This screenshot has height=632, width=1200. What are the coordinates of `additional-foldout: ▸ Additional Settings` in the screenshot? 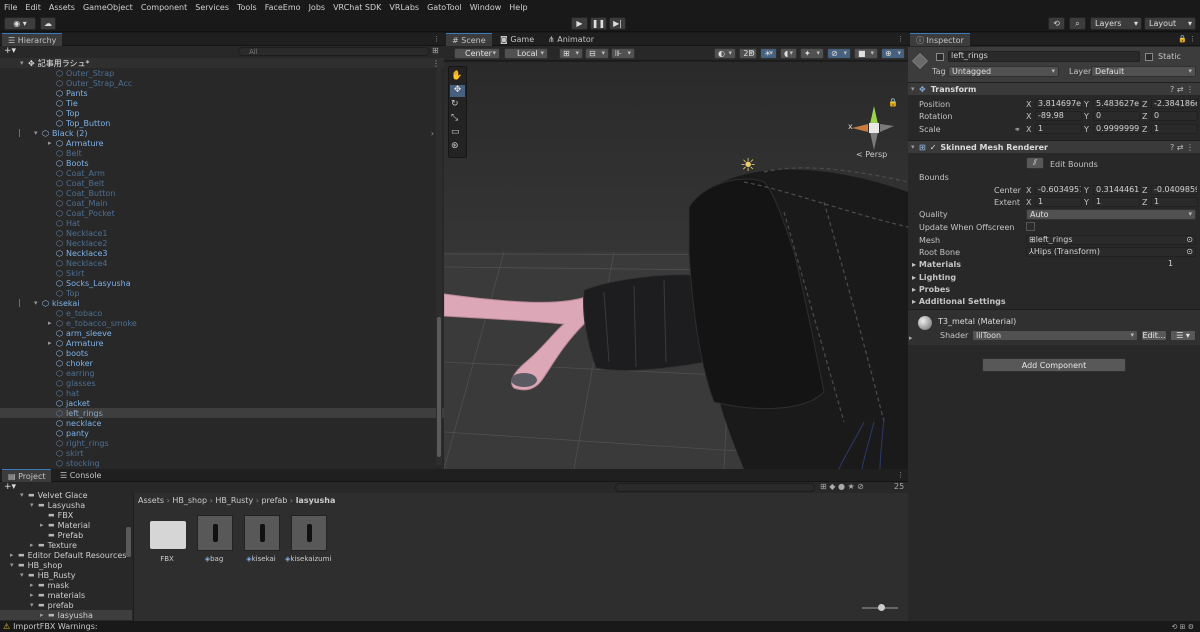 It's located at (959, 301).